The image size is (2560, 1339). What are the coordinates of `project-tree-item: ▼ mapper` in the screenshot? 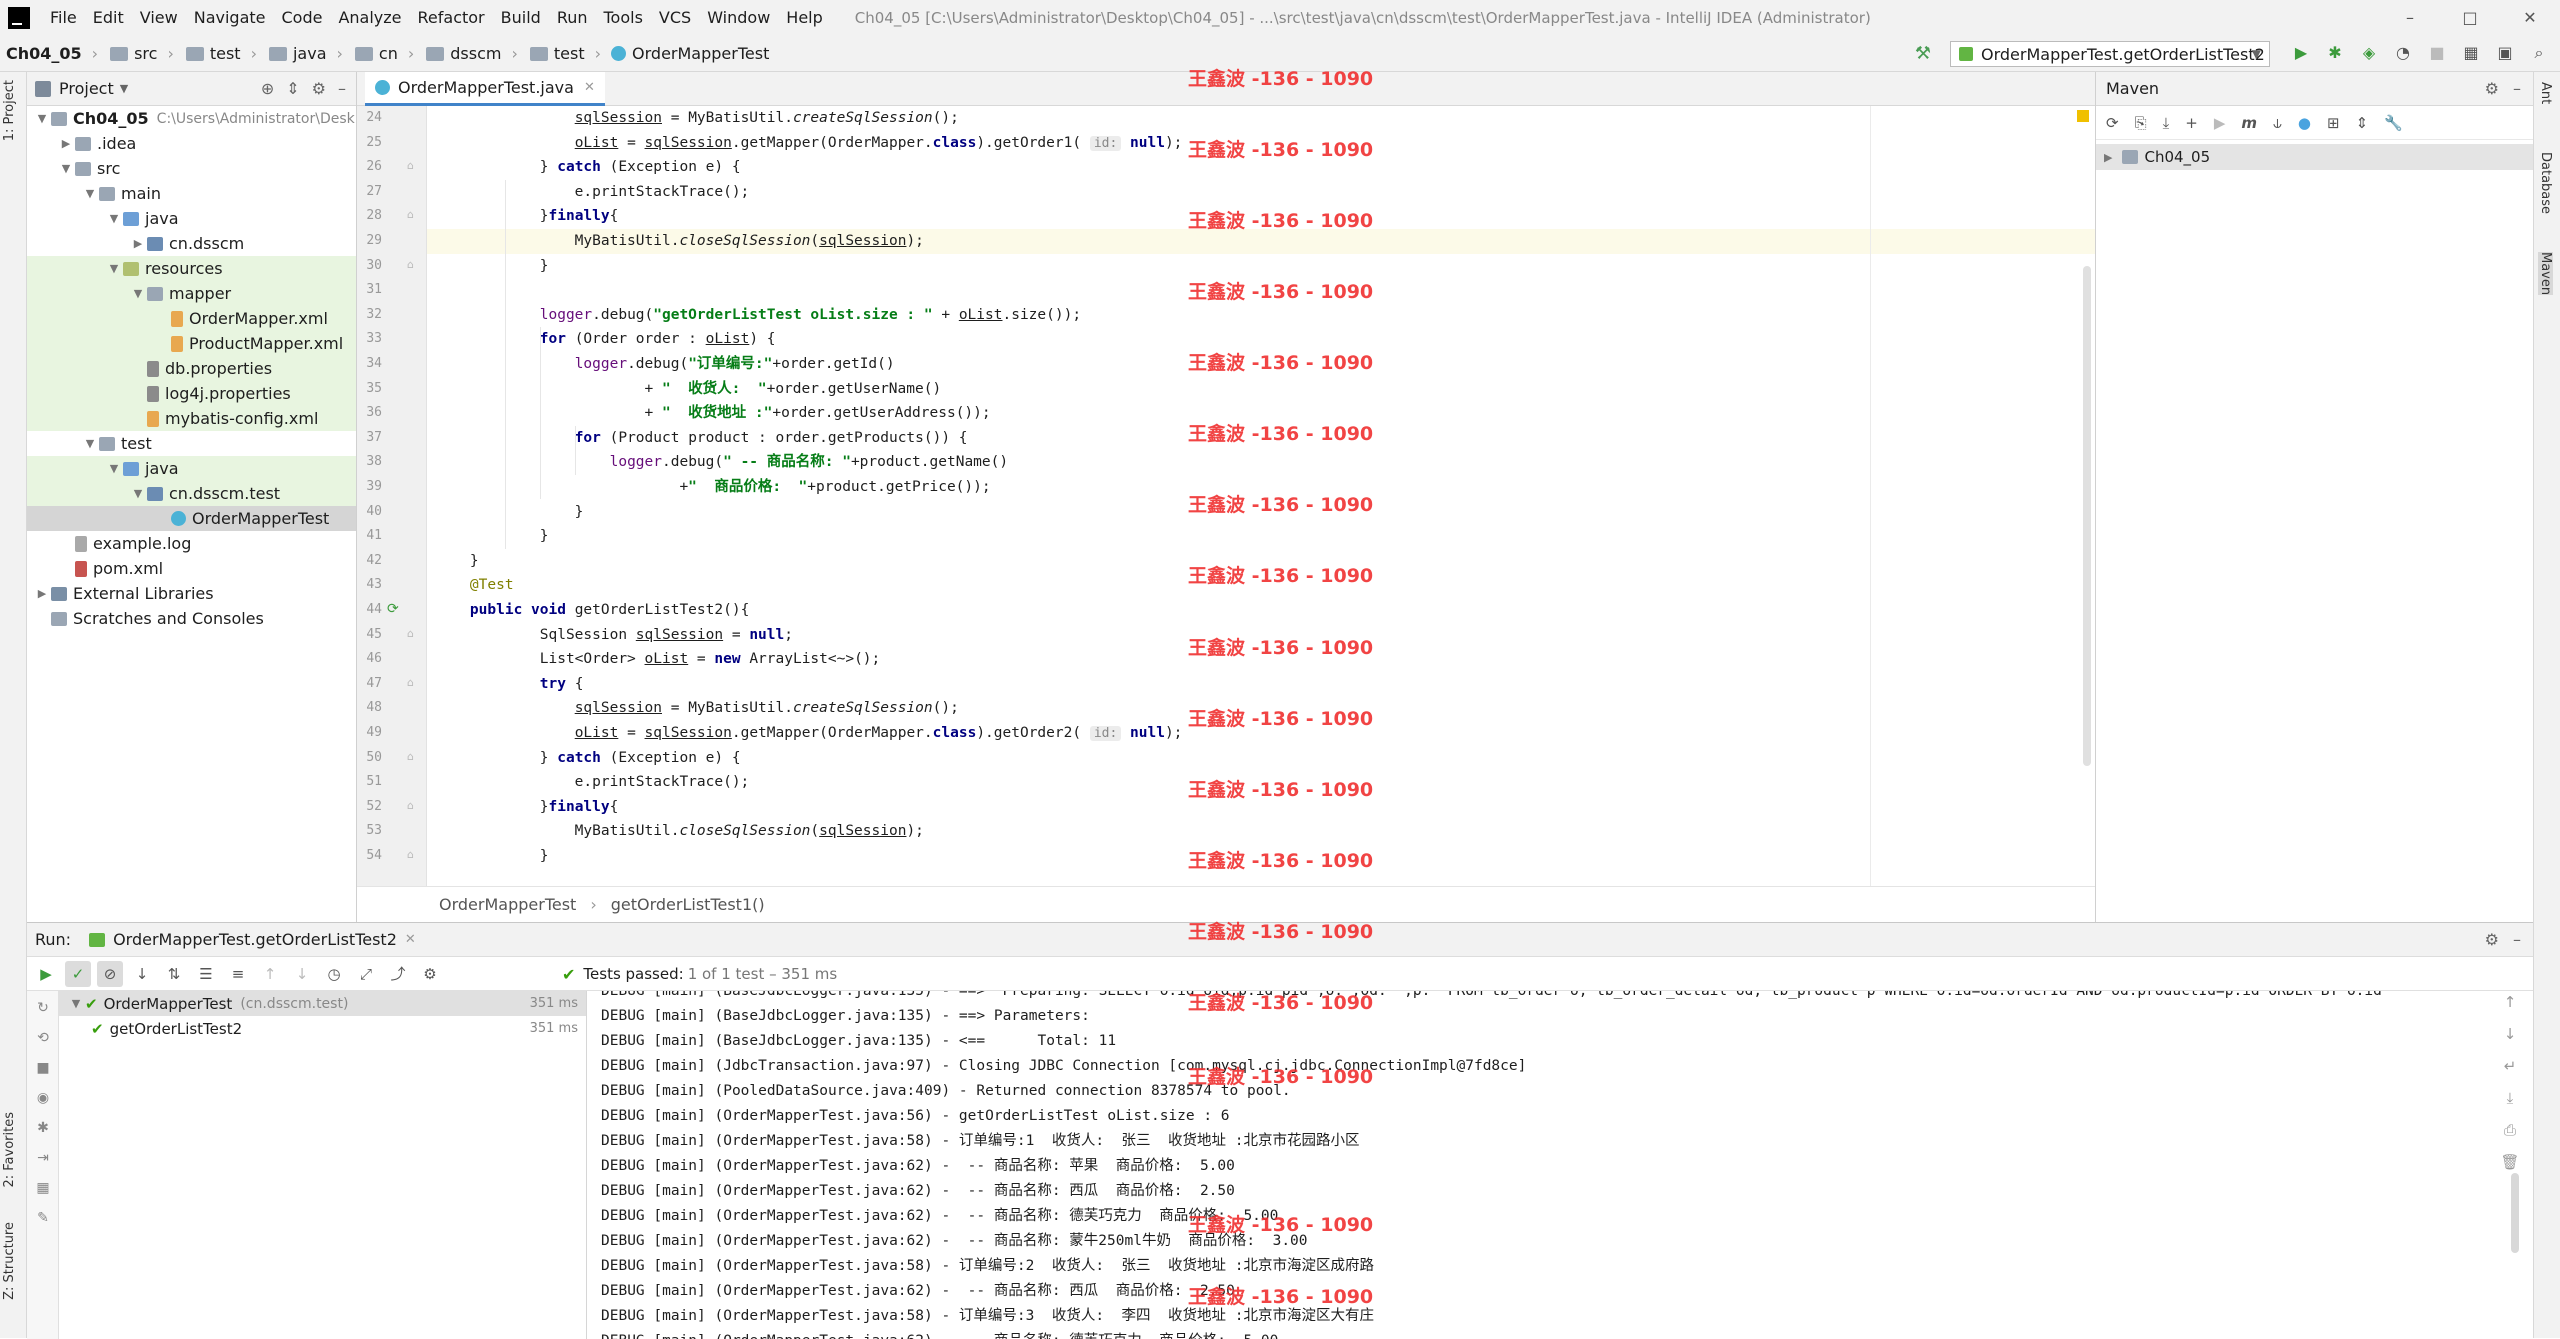 It's located at (191, 293).